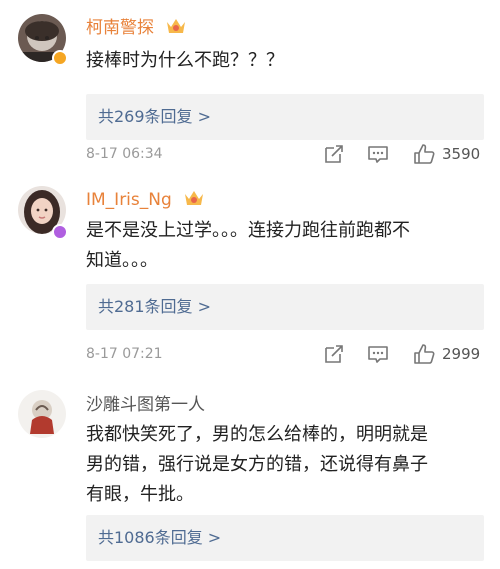 This screenshot has width=500, height=569. Describe the element at coordinates (124, 154) in the screenshot. I see `timestamp: 8-17 06:34` at that location.